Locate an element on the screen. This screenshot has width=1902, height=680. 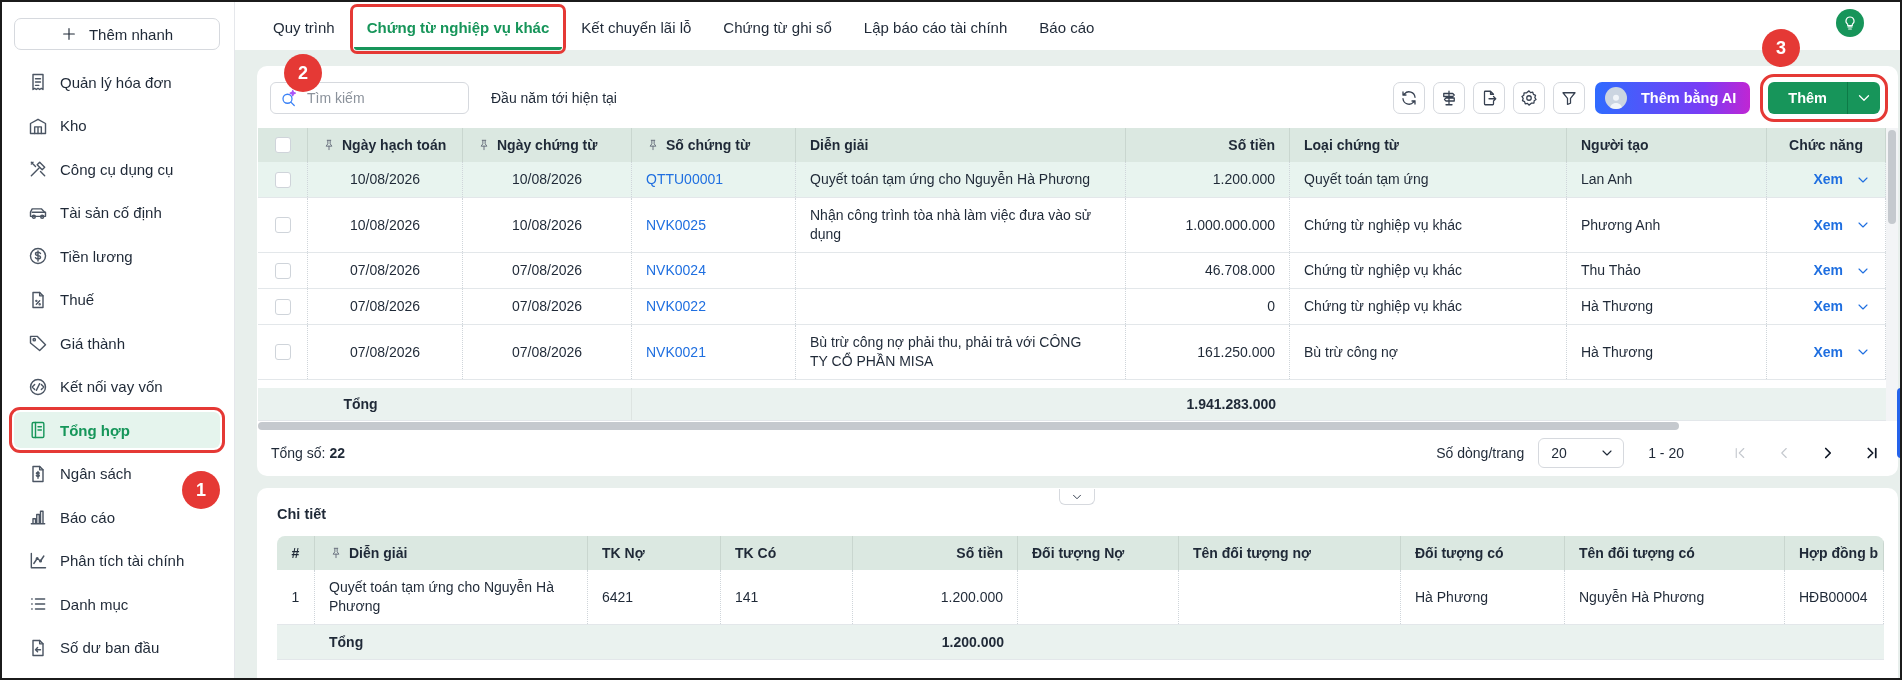
lightbulb-icon is located at coordinates (1850, 23).